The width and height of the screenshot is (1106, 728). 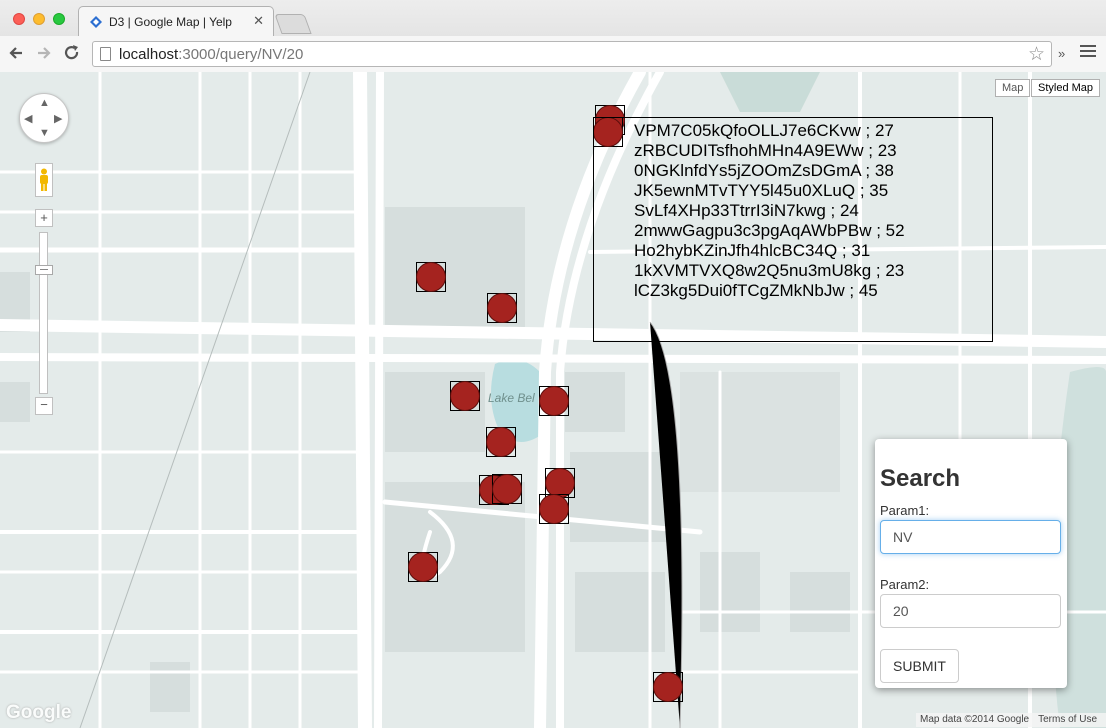 I want to click on address-bar: localhost:3000/query/NV/20 ☆, so click(x=572, y=54).